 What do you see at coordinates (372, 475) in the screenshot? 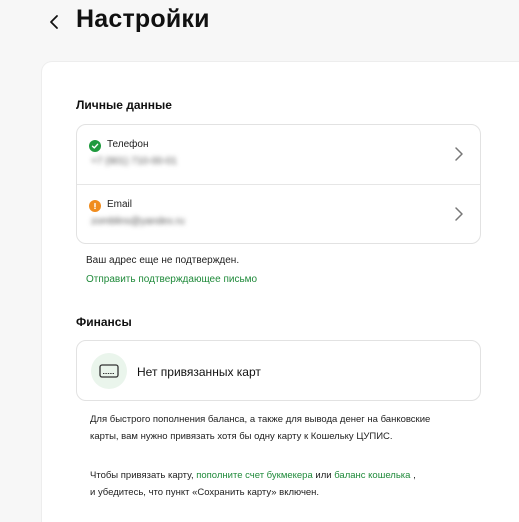
I see `wallet-balance-link: баланс кошелька` at bounding box center [372, 475].